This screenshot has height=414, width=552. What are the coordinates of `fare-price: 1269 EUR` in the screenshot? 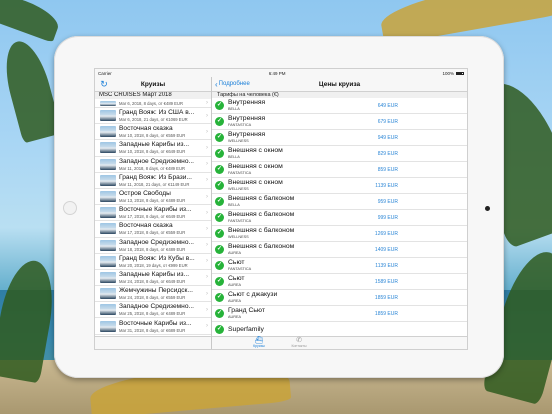 It's located at (386, 233).